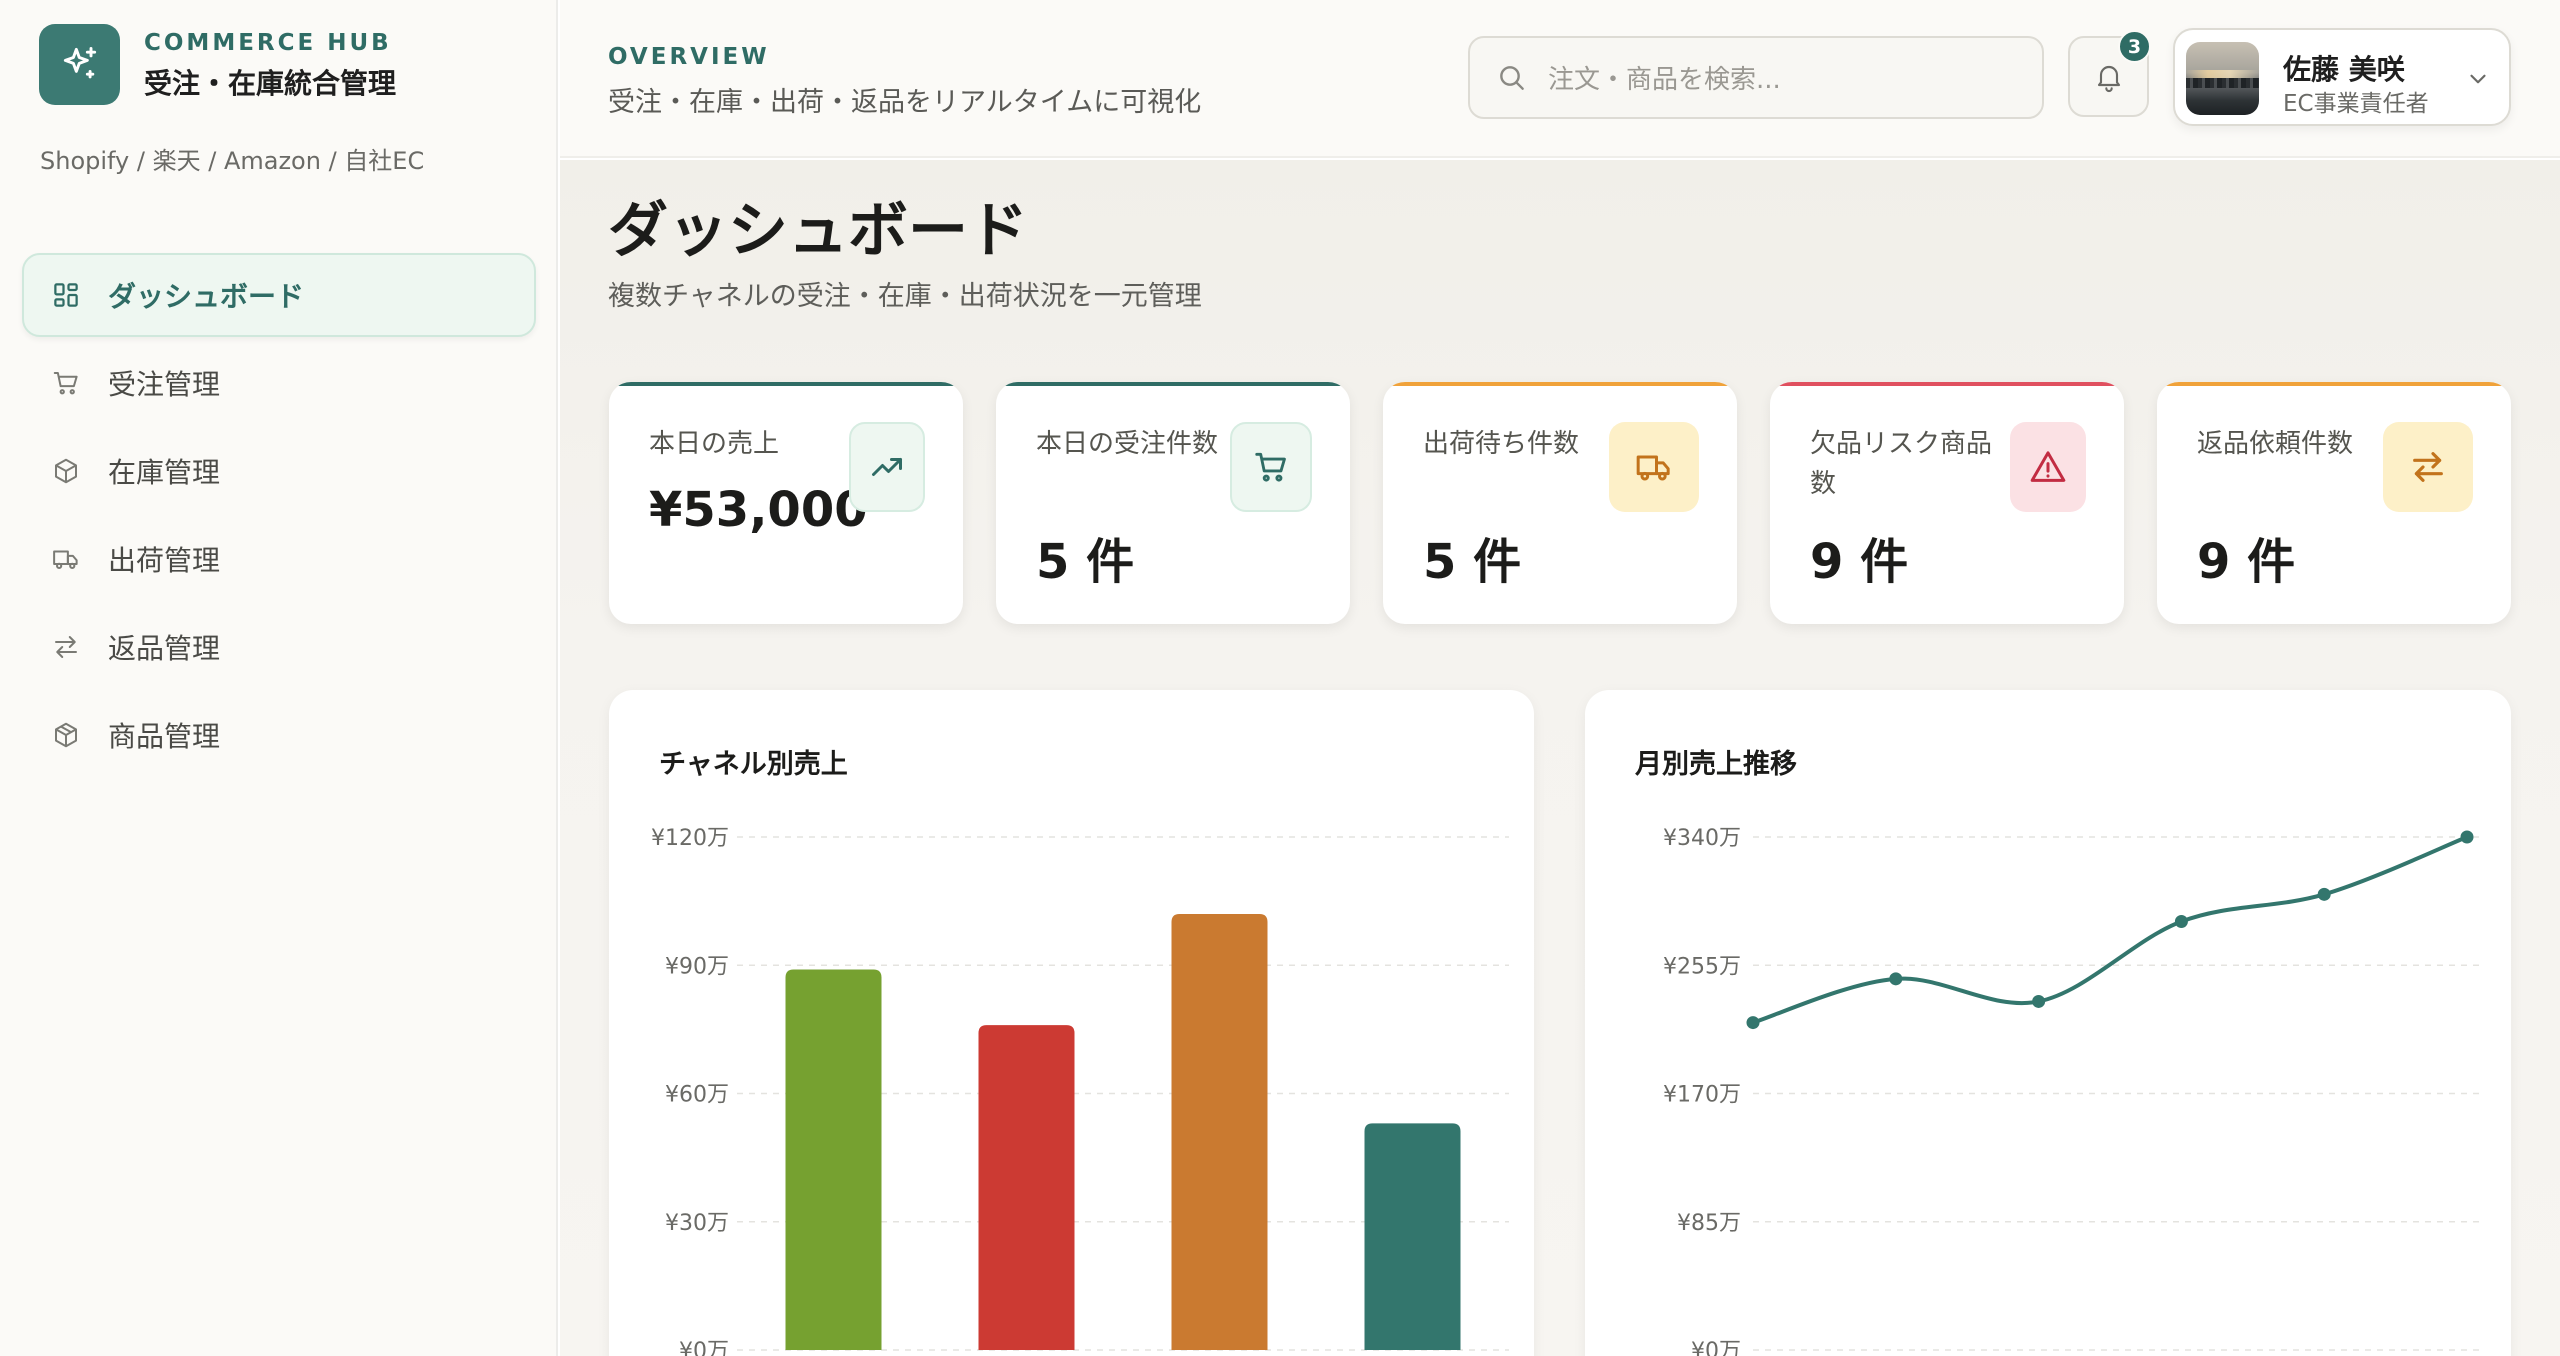 This screenshot has height=1356, width=2560. What do you see at coordinates (66, 295) in the screenshot?
I see `grid-icon` at bounding box center [66, 295].